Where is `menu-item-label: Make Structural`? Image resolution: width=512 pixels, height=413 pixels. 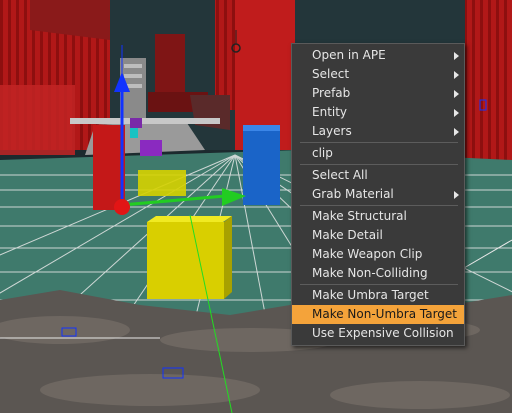
menu-item-label: Make Structural is located at coordinates (359, 216).